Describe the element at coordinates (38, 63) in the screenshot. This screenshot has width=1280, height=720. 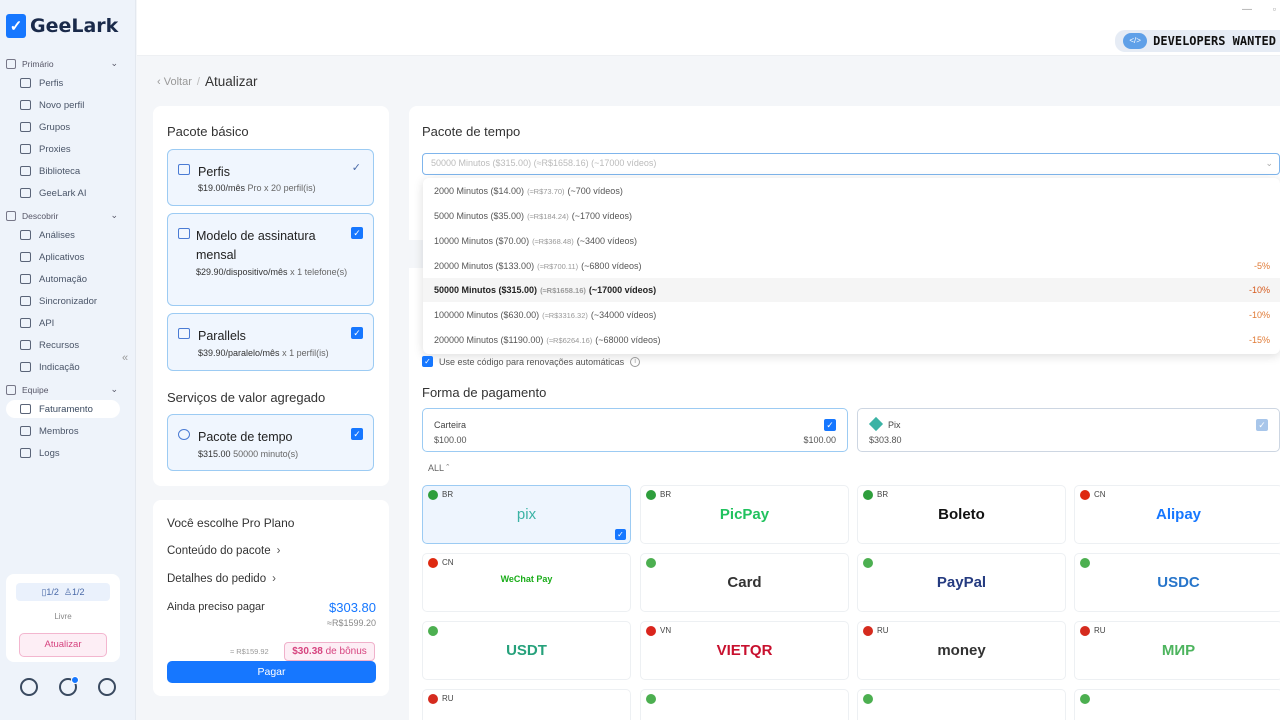
I see `section-label: Primário` at that location.